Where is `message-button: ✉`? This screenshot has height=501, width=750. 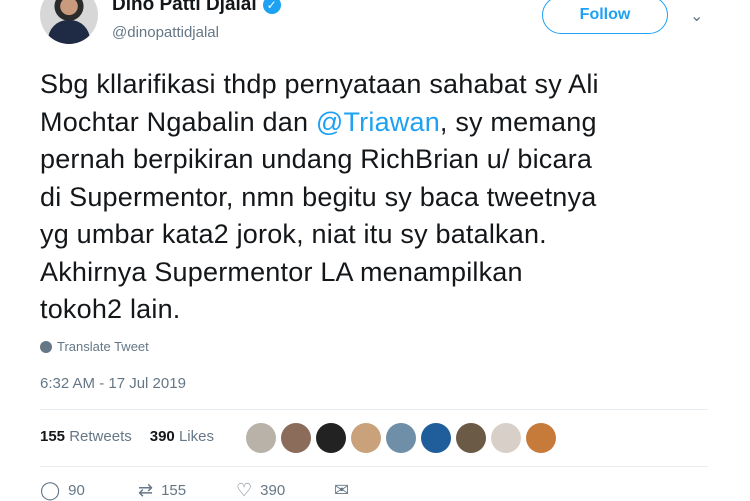
message-button: ✉ is located at coordinates (383, 490).